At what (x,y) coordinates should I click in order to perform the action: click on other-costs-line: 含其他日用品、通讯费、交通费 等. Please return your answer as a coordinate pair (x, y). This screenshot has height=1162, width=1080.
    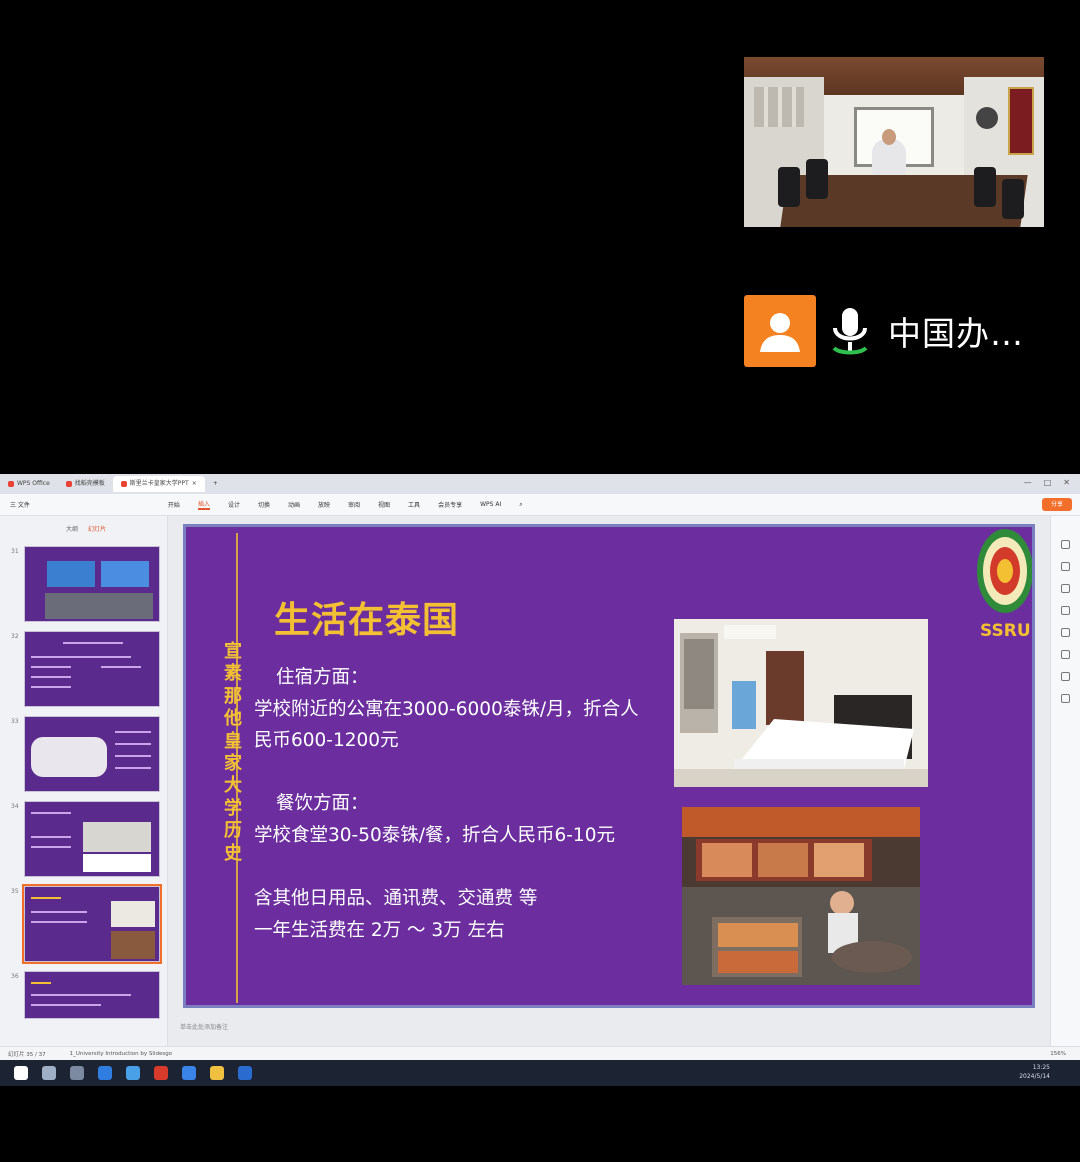
    Looking at the image, I should click on (396, 898).